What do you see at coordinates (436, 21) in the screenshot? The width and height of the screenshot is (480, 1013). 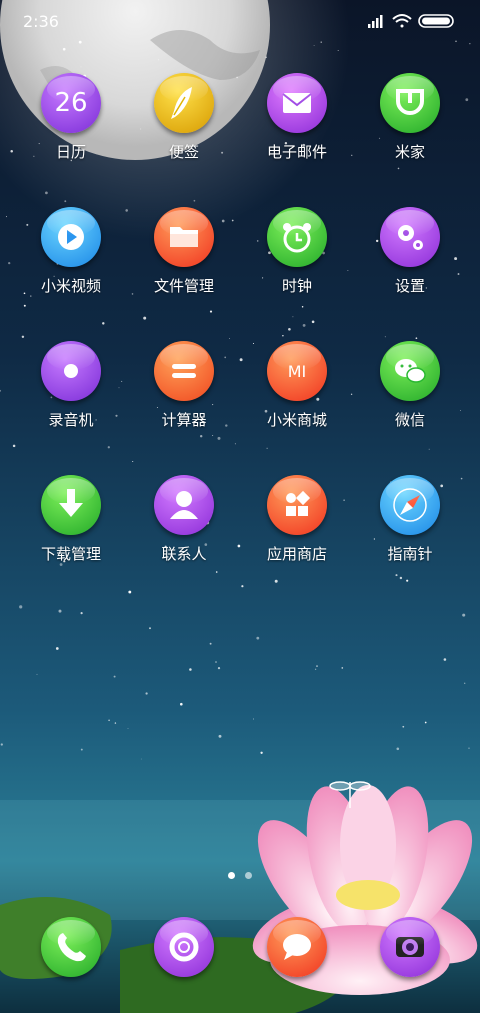 I see `battery-icon` at bounding box center [436, 21].